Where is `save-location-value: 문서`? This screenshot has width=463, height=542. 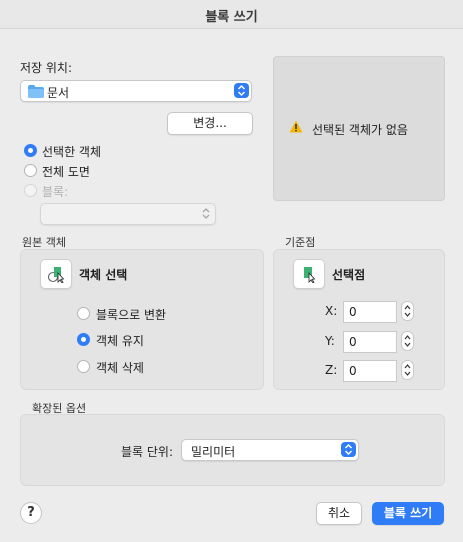
save-location-value: 문서 is located at coordinates (58, 93).